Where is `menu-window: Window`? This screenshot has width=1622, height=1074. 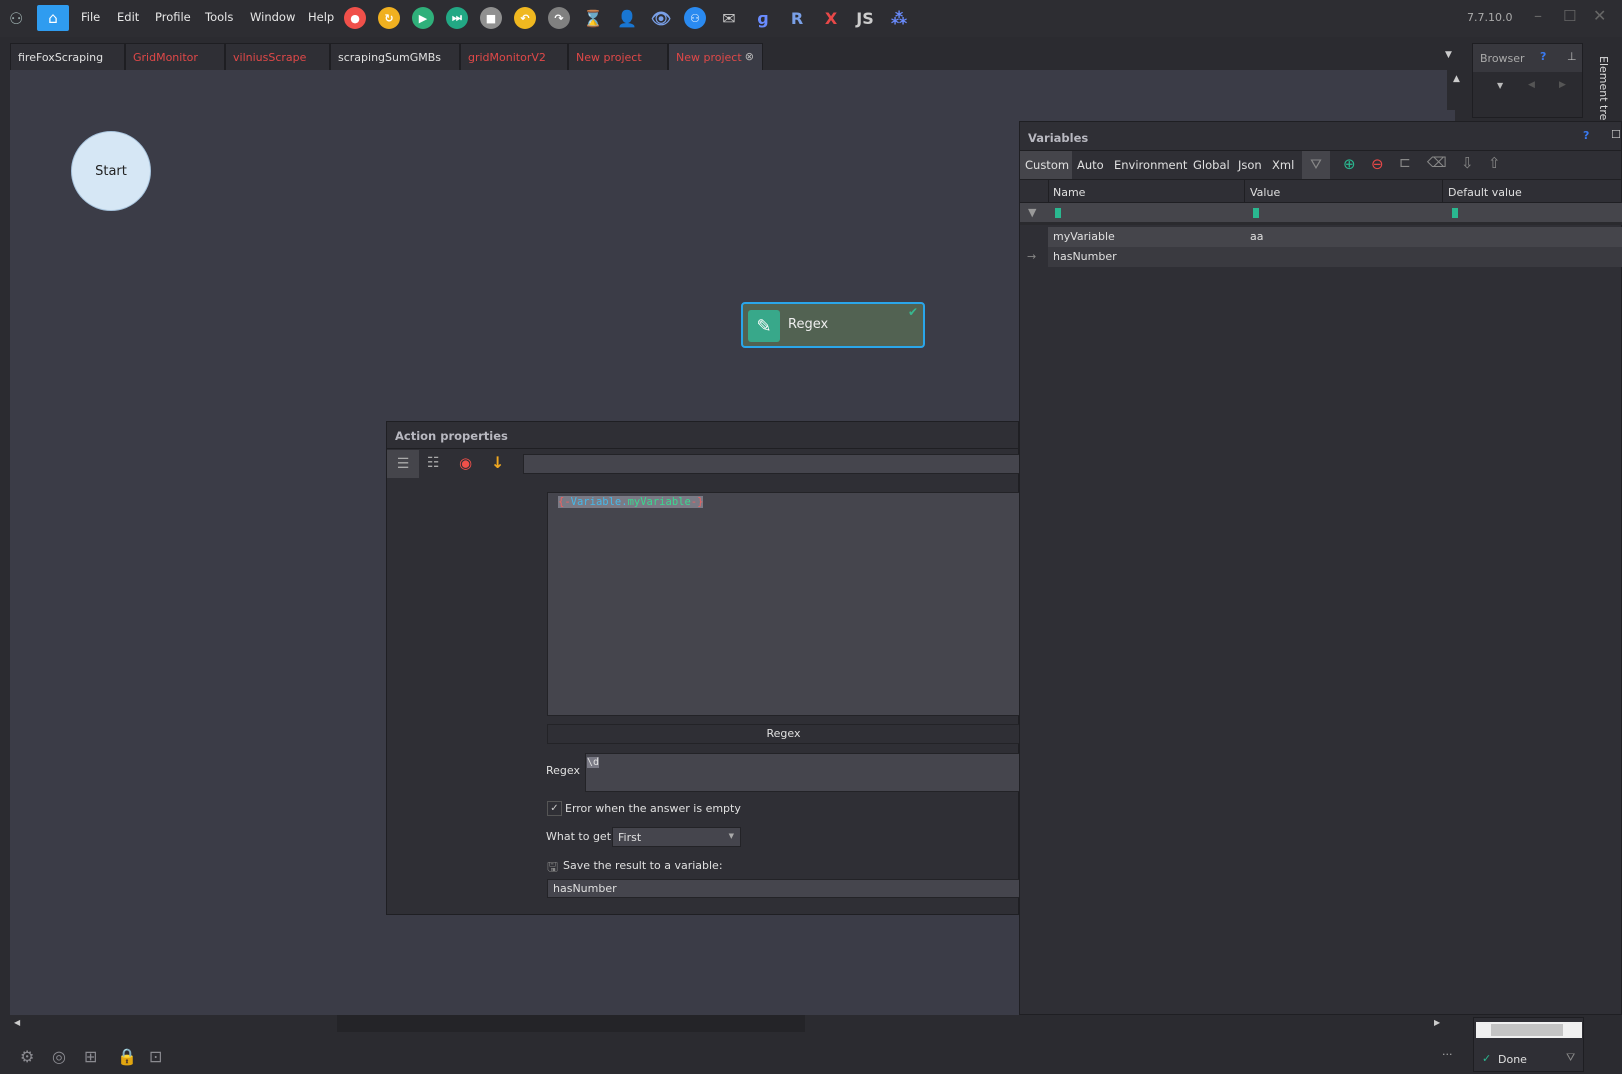
menu-window: Window is located at coordinates (272, 17).